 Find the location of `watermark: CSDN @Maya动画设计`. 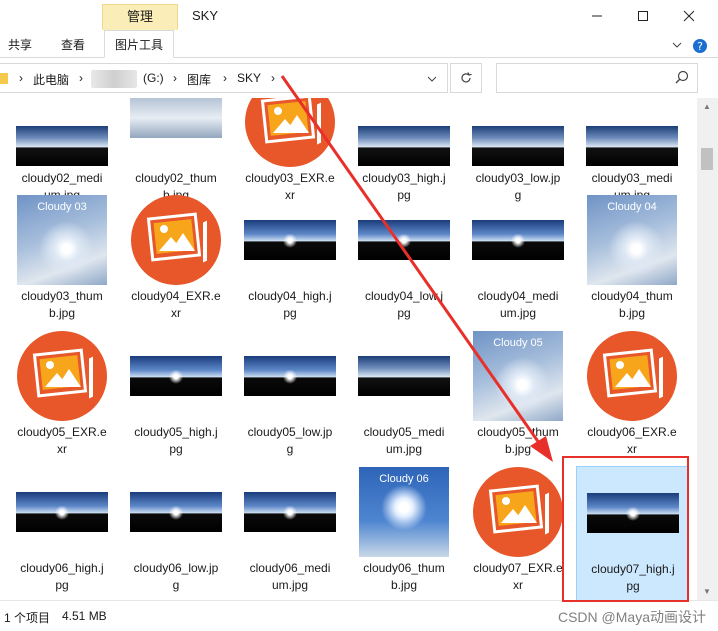

watermark: CSDN @Maya动画设计 is located at coordinates (631, 617).